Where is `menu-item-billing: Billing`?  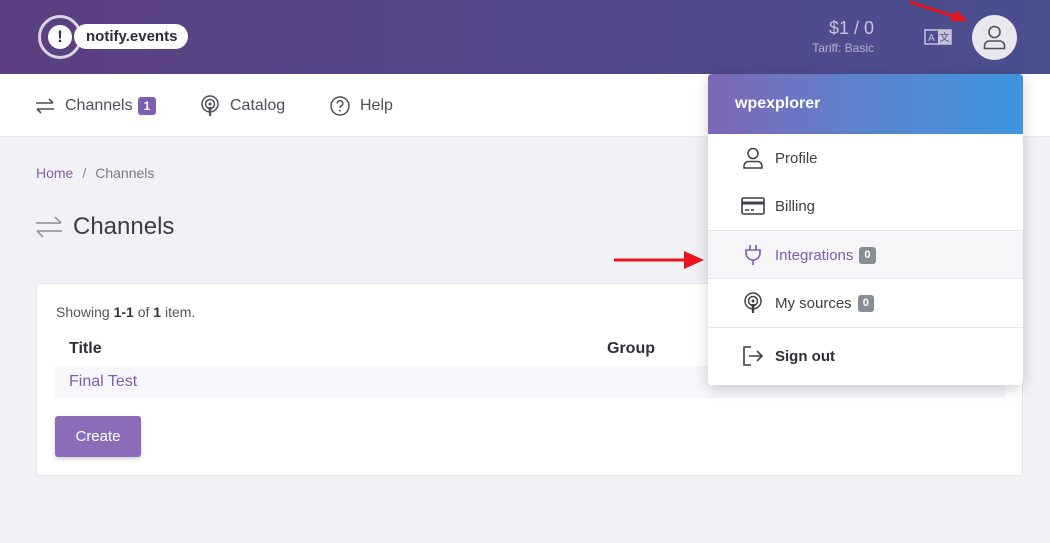 menu-item-billing: Billing is located at coordinates (865, 206).